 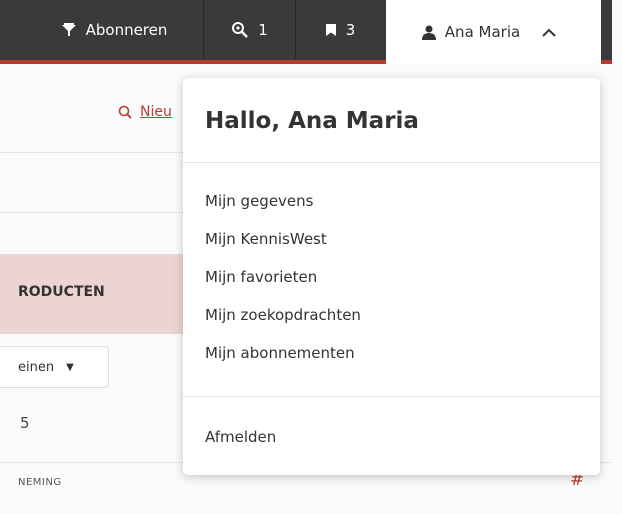 I want to click on saved-searches-count: 1, so click(x=263, y=30).